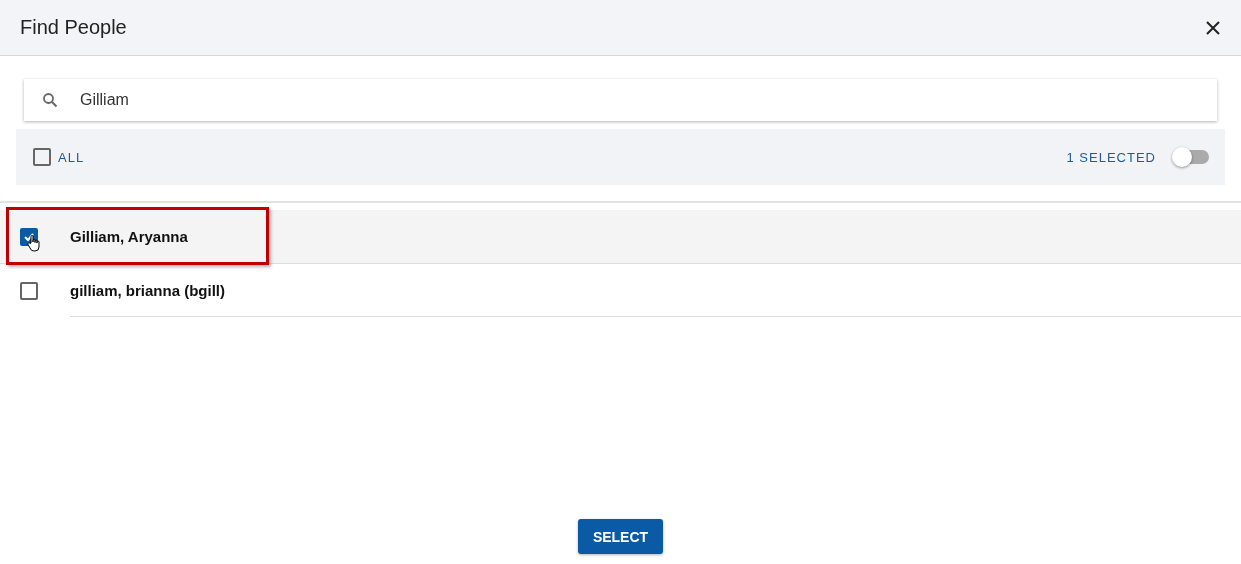 This screenshot has width=1241, height=564. Describe the element at coordinates (34, 243) in the screenshot. I see `hand-cursor-icon` at that location.